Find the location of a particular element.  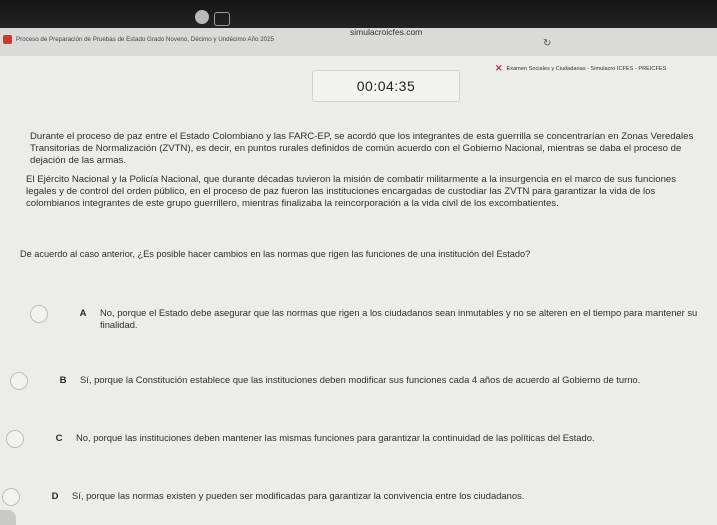

close-tab-icon: ✕ is located at coordinates (499, 68).